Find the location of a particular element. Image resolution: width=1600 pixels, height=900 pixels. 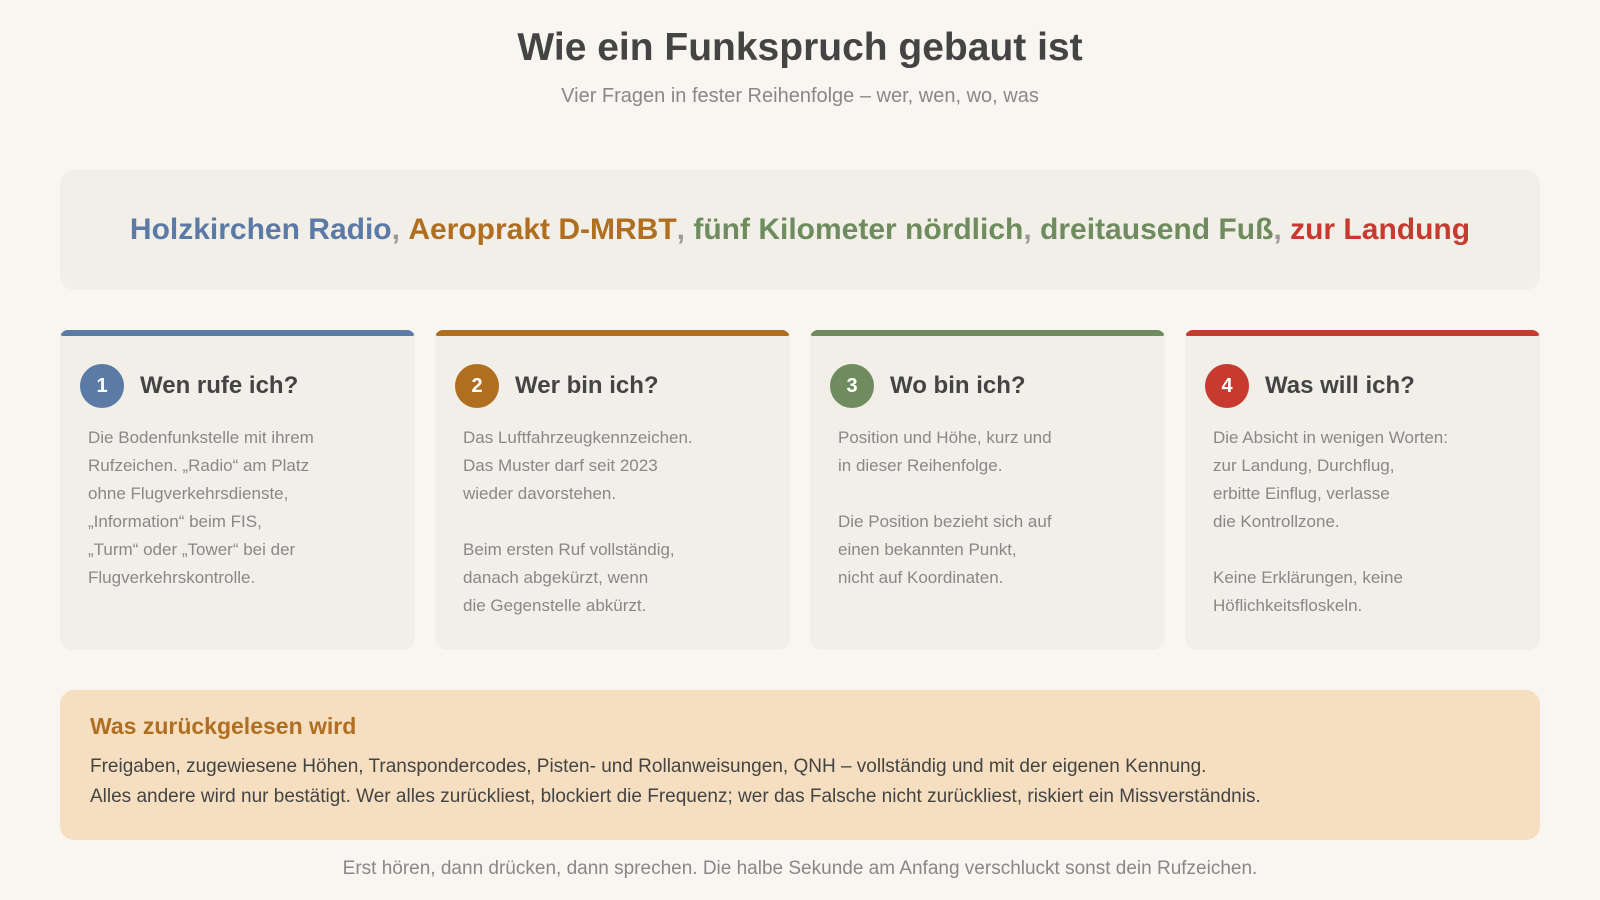

card-title: Was will ich? is located at coordinates (1340, 385).